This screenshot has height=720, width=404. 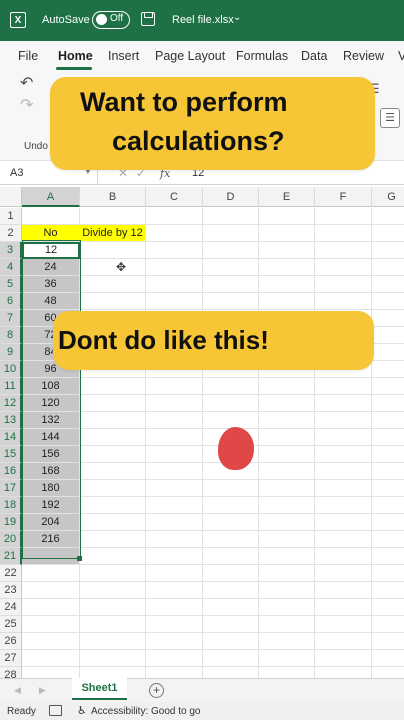 I want to click on cell-b4, so click(x=113, y=267).